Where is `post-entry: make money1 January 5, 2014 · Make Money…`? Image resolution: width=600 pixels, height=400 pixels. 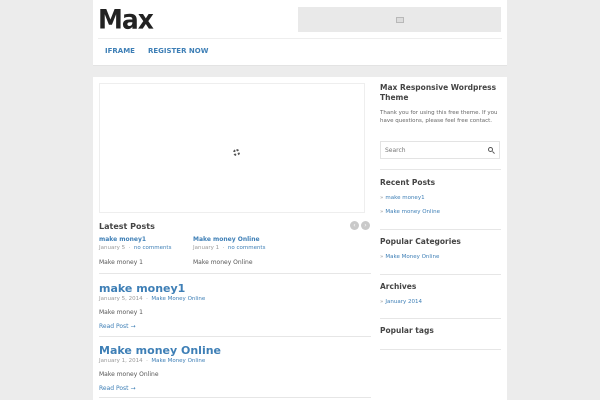 post-entry: make money1 January 5, 2014 · Make Money… is located at coordinates (234, 306).